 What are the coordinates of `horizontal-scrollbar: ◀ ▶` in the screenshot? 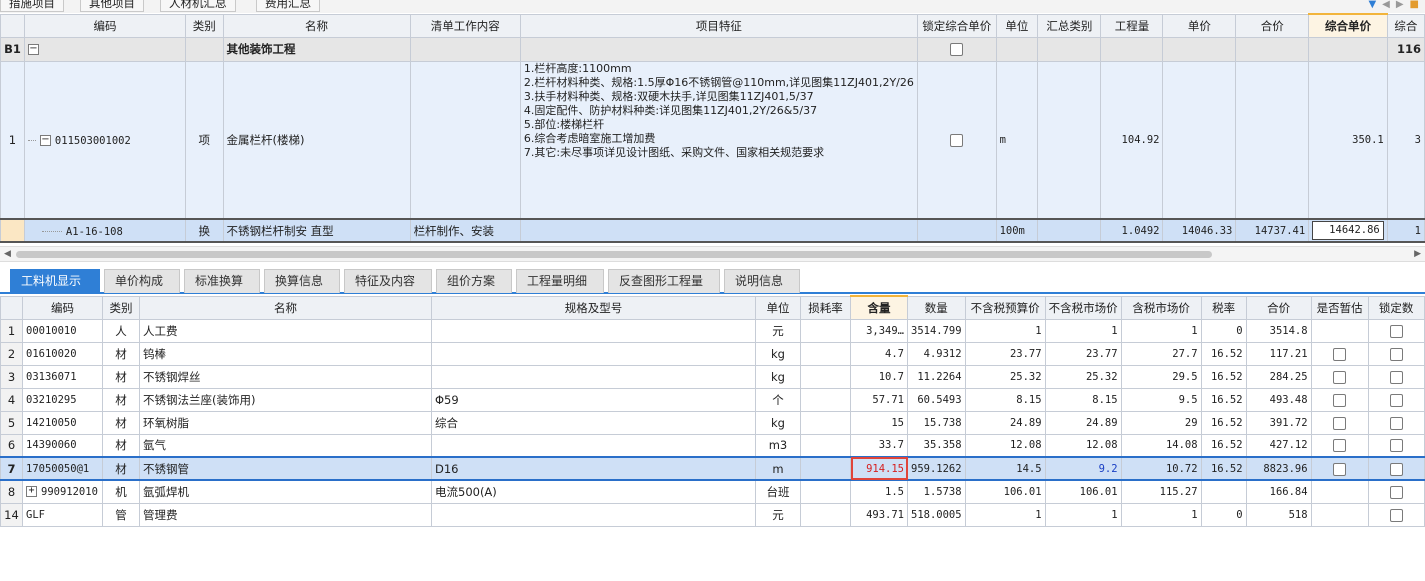 It's located at (712, 254).